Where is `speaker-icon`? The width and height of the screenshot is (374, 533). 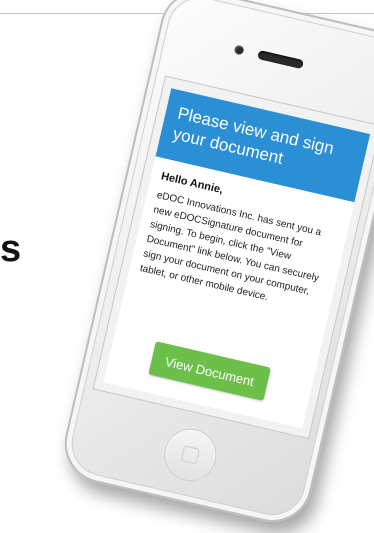
speaker-icon is located at coordinates (280, 59).